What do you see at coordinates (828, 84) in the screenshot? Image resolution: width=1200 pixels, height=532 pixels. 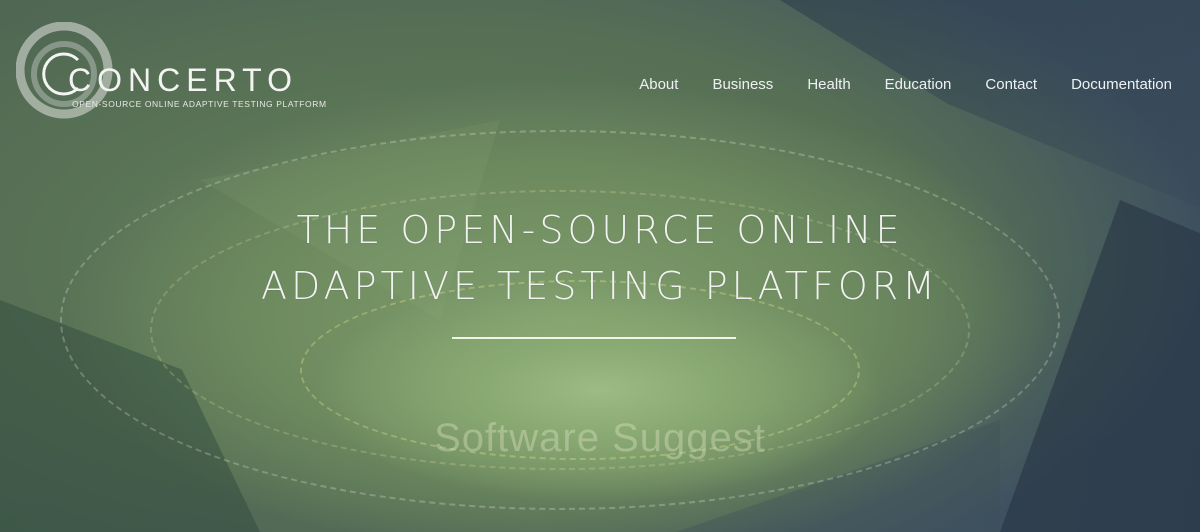 I see `nav-health: Health` at bounding box center [828, 84].